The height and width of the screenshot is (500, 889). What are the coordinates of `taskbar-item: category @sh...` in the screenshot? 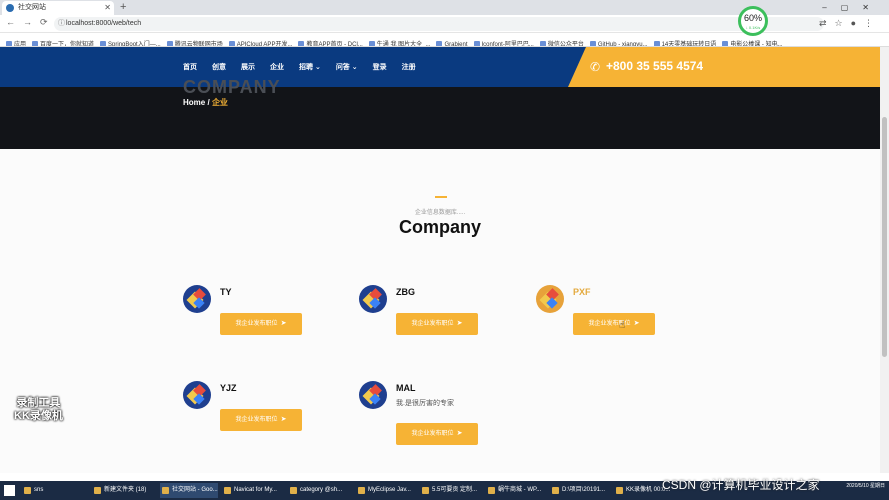 It's located at (320, 490).